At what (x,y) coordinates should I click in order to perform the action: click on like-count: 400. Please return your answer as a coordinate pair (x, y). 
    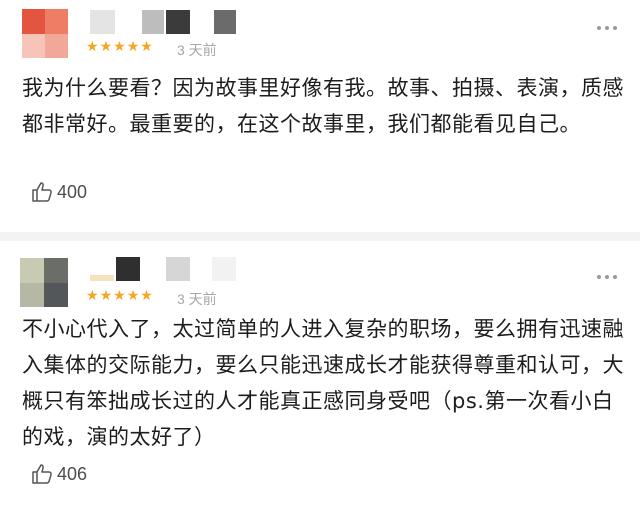
    Looking at the image, I should click on (72, 191).